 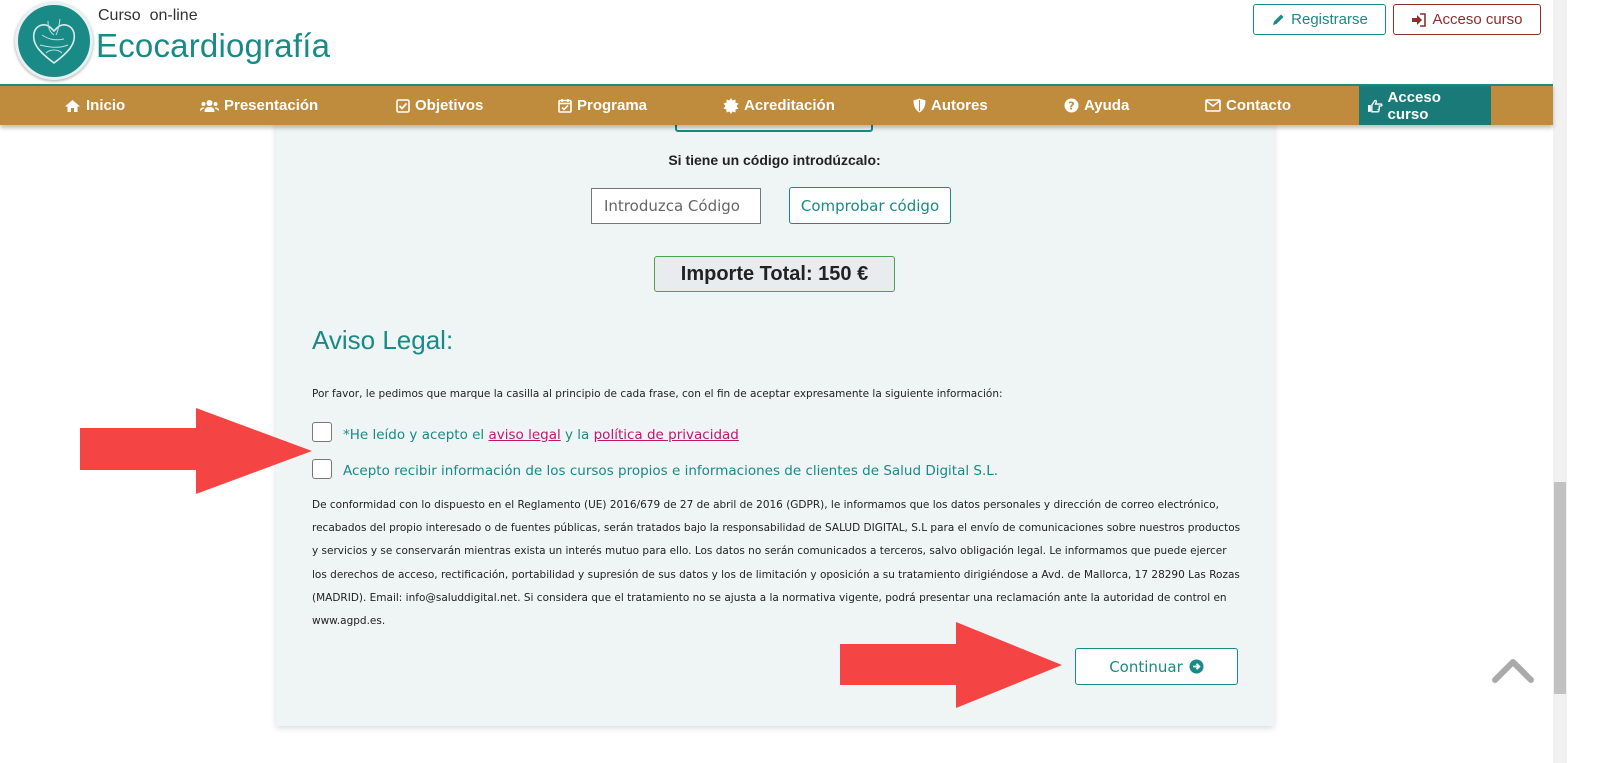 I want to click on heart-logo-icon, so click(x=54, y=41).